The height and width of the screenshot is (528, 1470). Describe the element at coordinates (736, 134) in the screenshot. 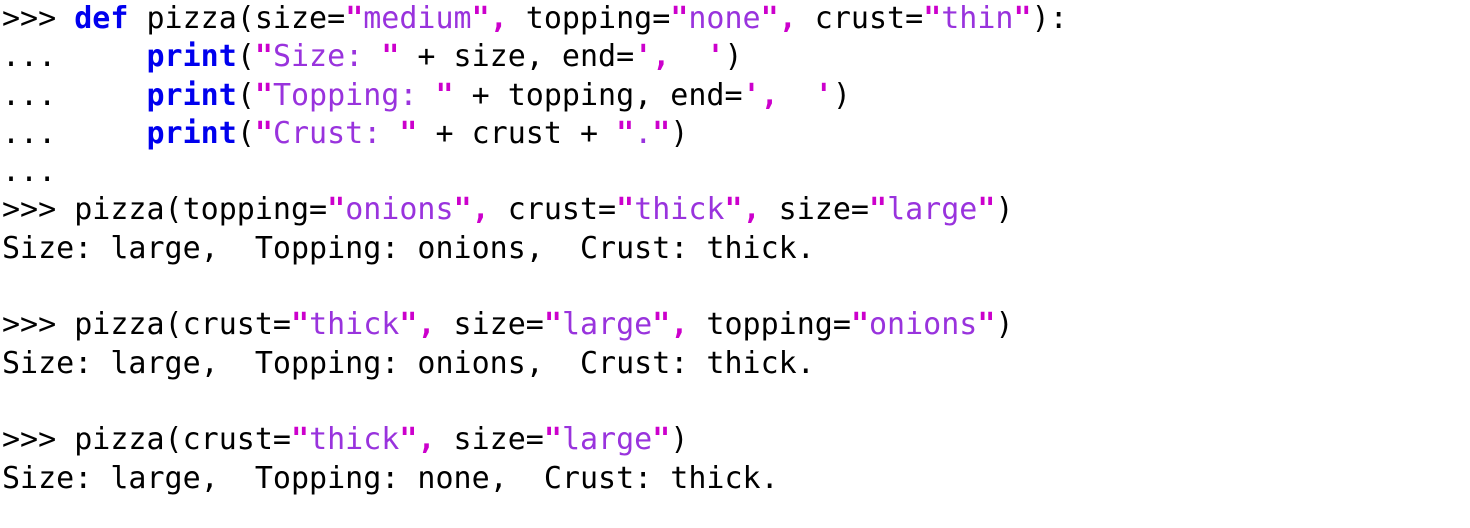

I see `console-line-input: ... print("Crust: " + crust + ".")` at that location.